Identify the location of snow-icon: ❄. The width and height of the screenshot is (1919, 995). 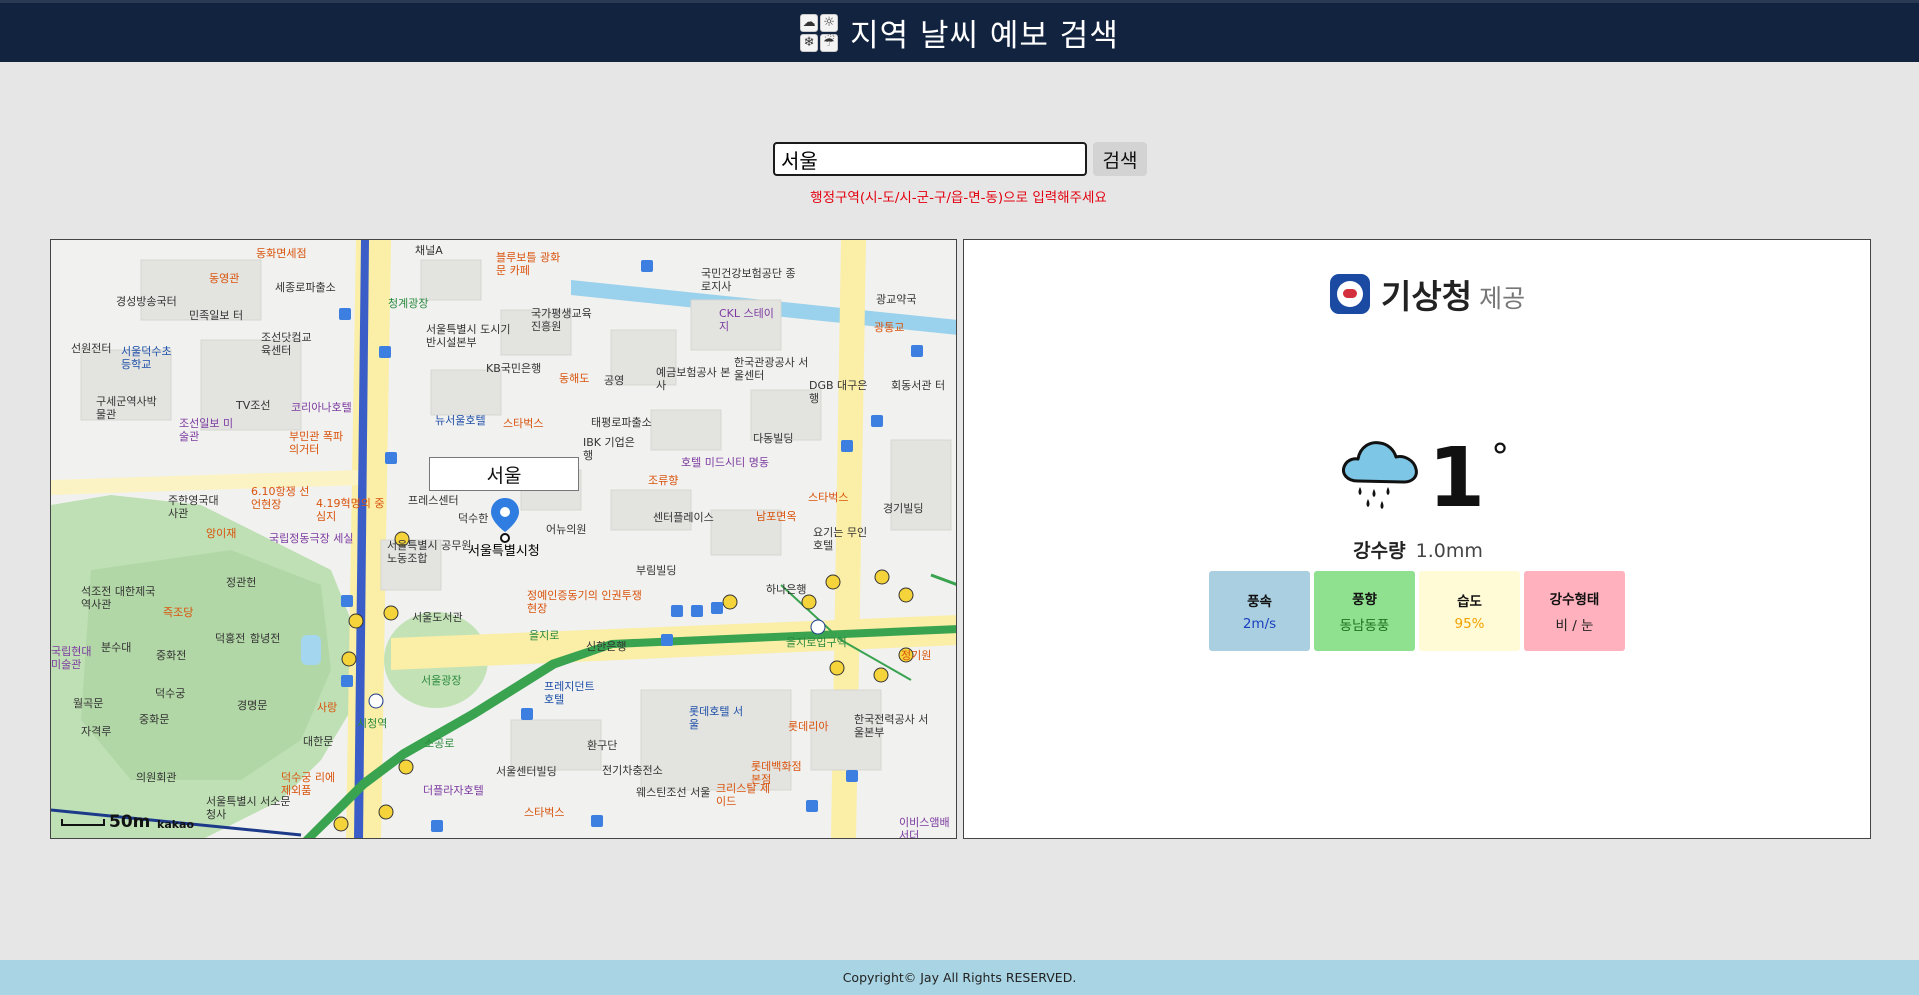
(809, 42).